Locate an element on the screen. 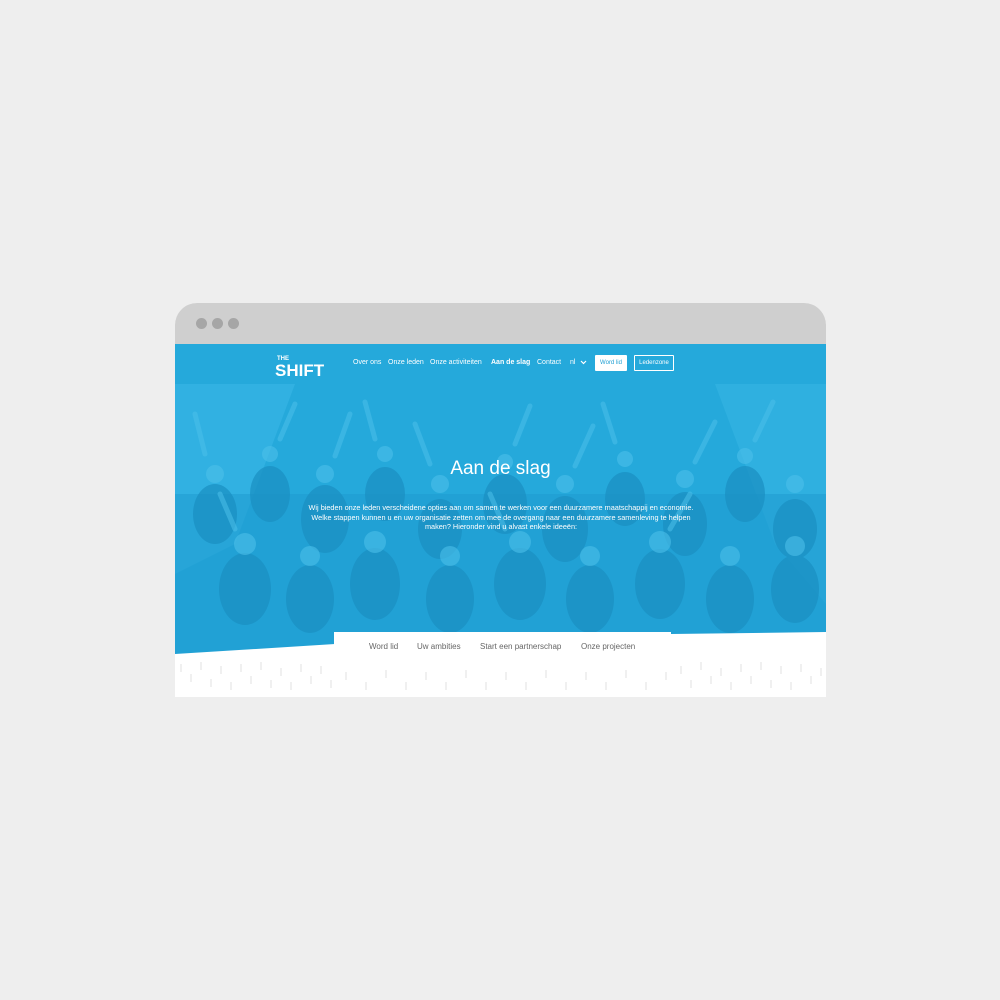 The height and width of the screenshot is (1000, 1000). nav-link-onze-leden: Onze leden is located at coordinates (406, 363).